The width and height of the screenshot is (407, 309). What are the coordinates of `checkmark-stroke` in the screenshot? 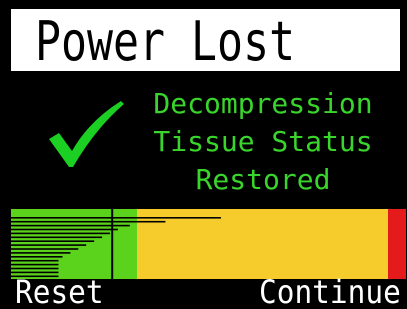 It's located at (86, 134).